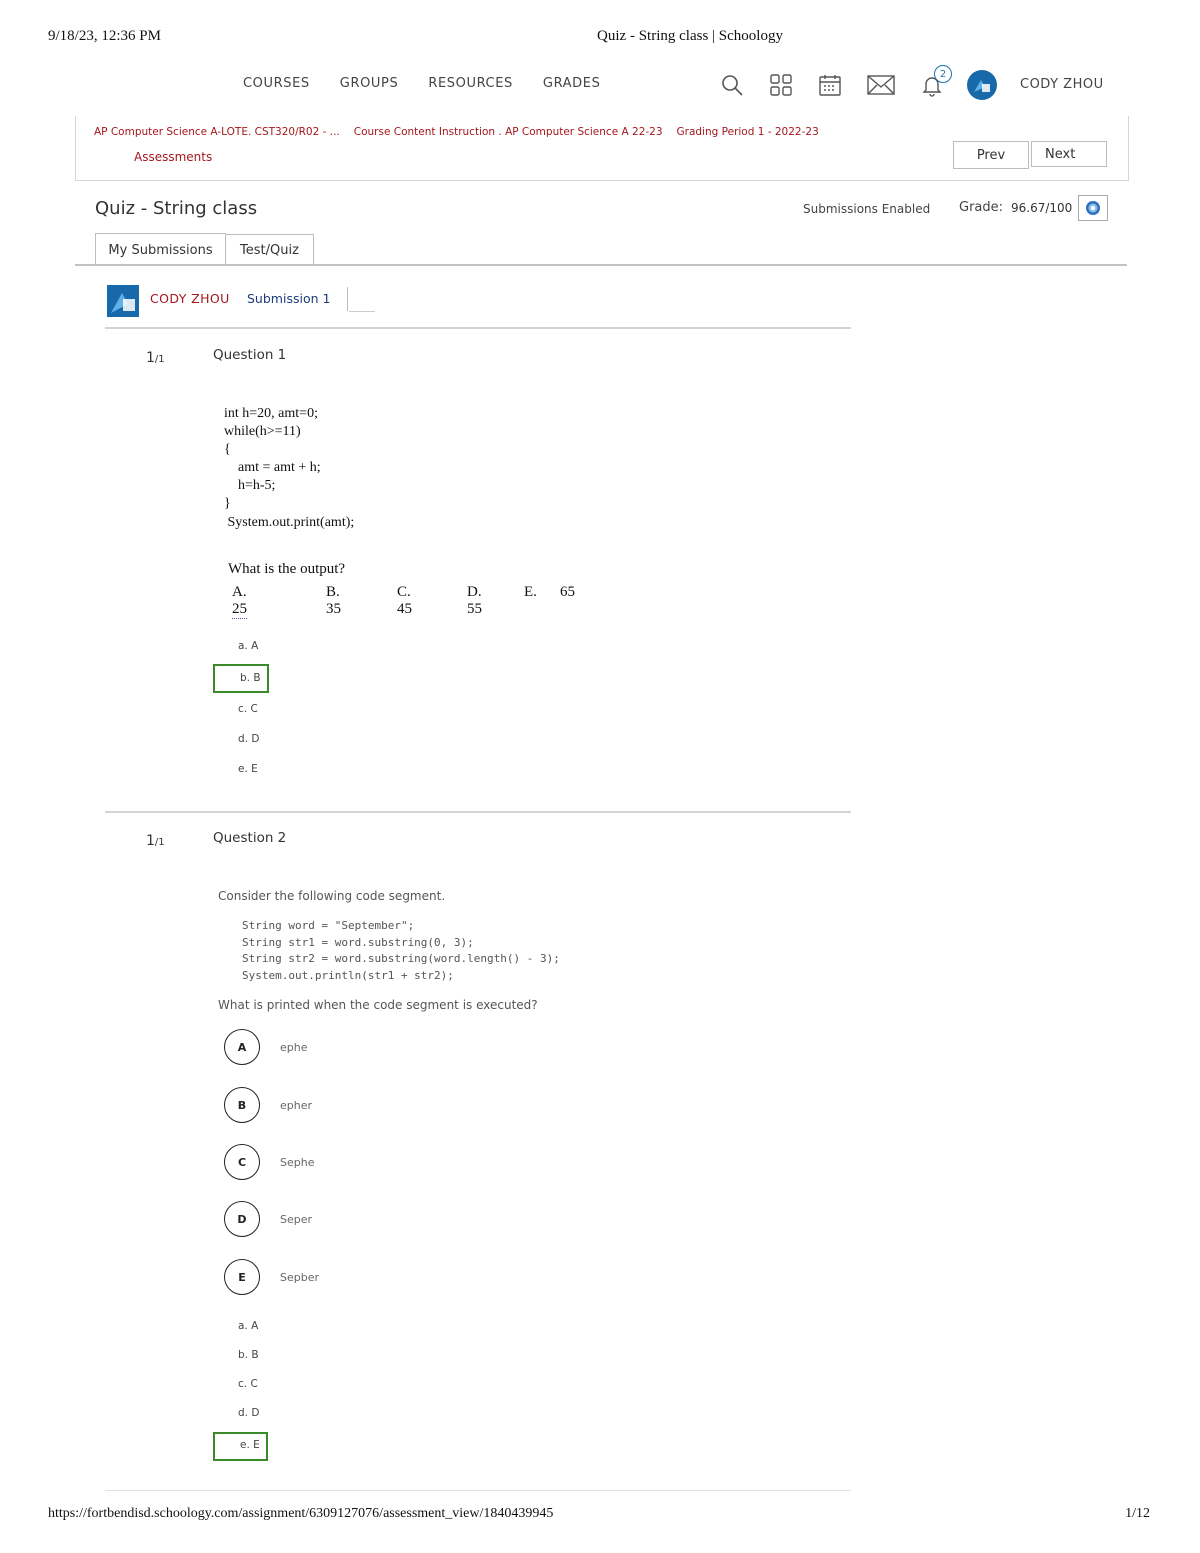  Describe the element at coordinates (421, 83) in the screenshot. I see `top-nav: COURSES GROUPS RESOURCES GRADES` at that location.